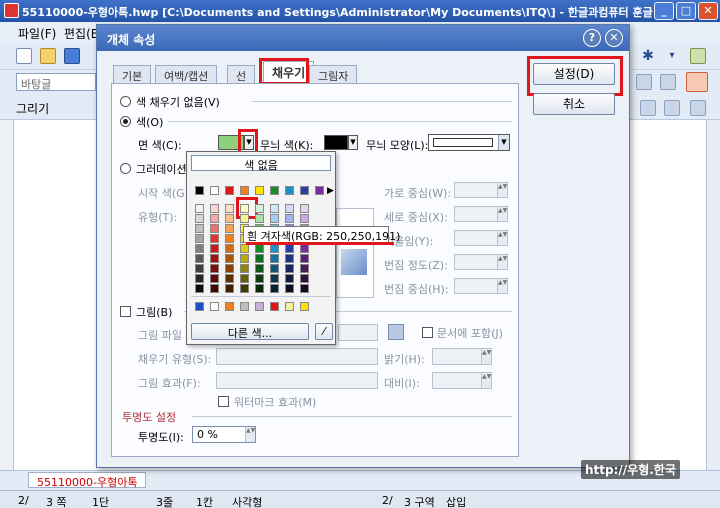  Describe the element at coordinates (241, 74) in the screenshot. I see `tab-line: 선` at that location.